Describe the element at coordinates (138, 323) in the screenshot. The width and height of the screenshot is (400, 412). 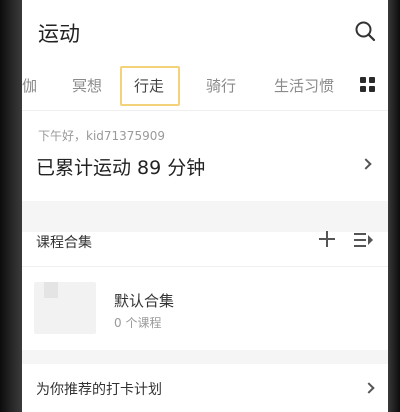
I see `collection-count: 0 个课程` at that location.